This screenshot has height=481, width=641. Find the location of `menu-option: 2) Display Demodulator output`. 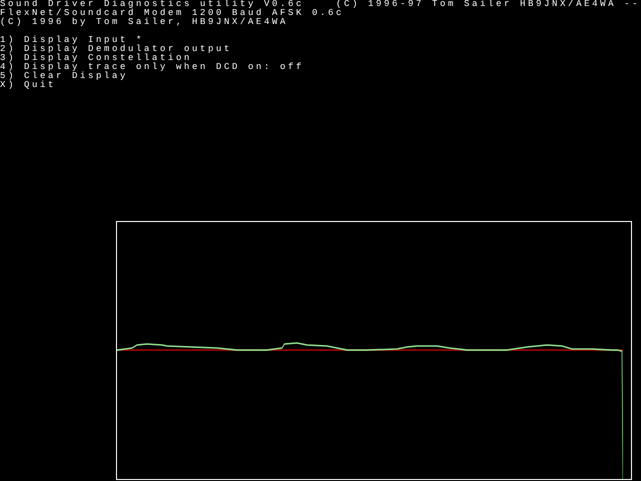

menu-option: 2) Display Demodulator output is located at coordinates (116, 49).